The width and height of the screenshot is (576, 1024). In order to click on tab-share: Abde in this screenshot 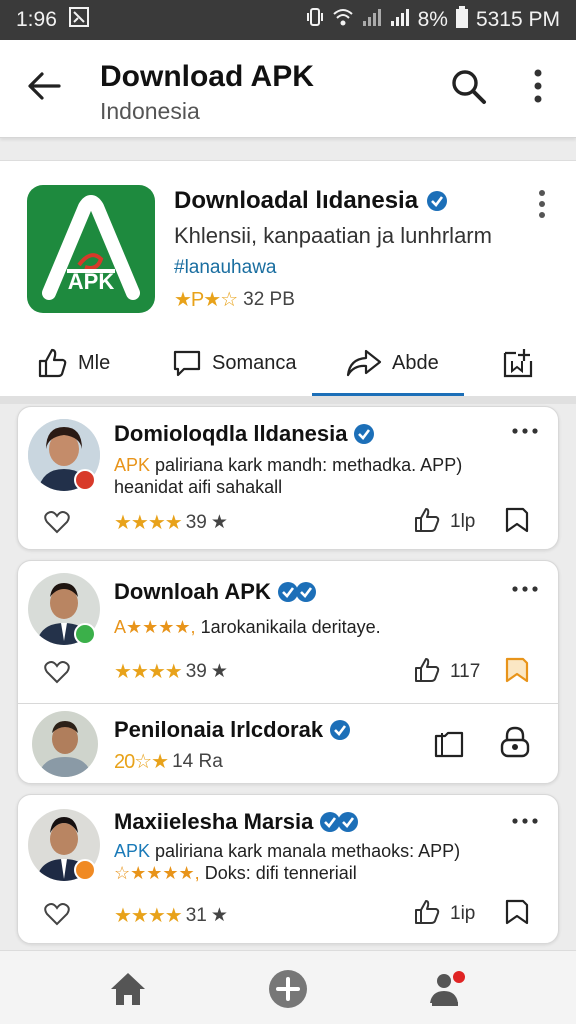, I will do `click(392, 363)`.